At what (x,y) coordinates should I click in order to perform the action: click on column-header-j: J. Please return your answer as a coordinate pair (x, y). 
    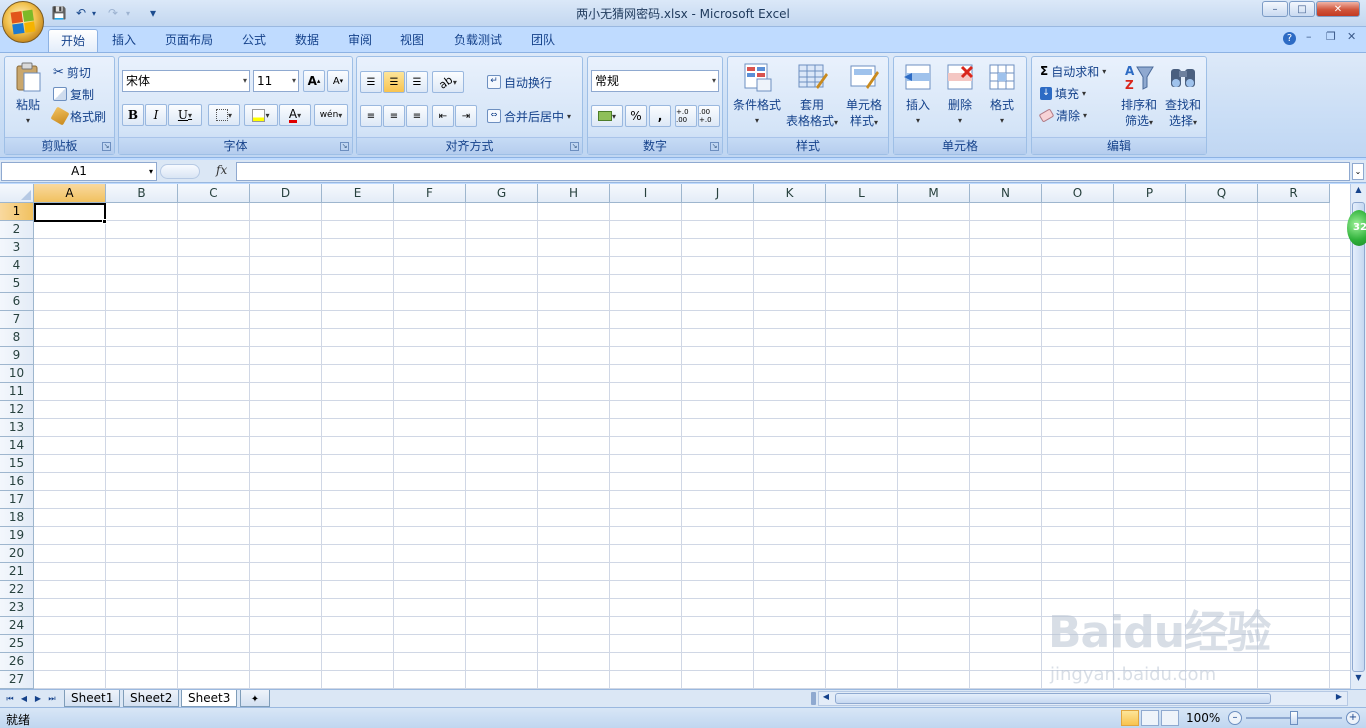
    Looking at the image, I should click on (718, 193).